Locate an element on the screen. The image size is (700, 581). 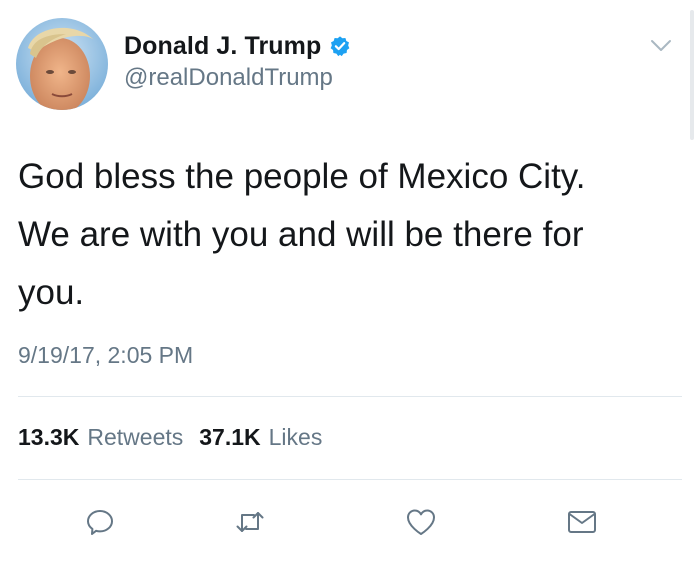
avatar-image is located at coordinates (62, 64).